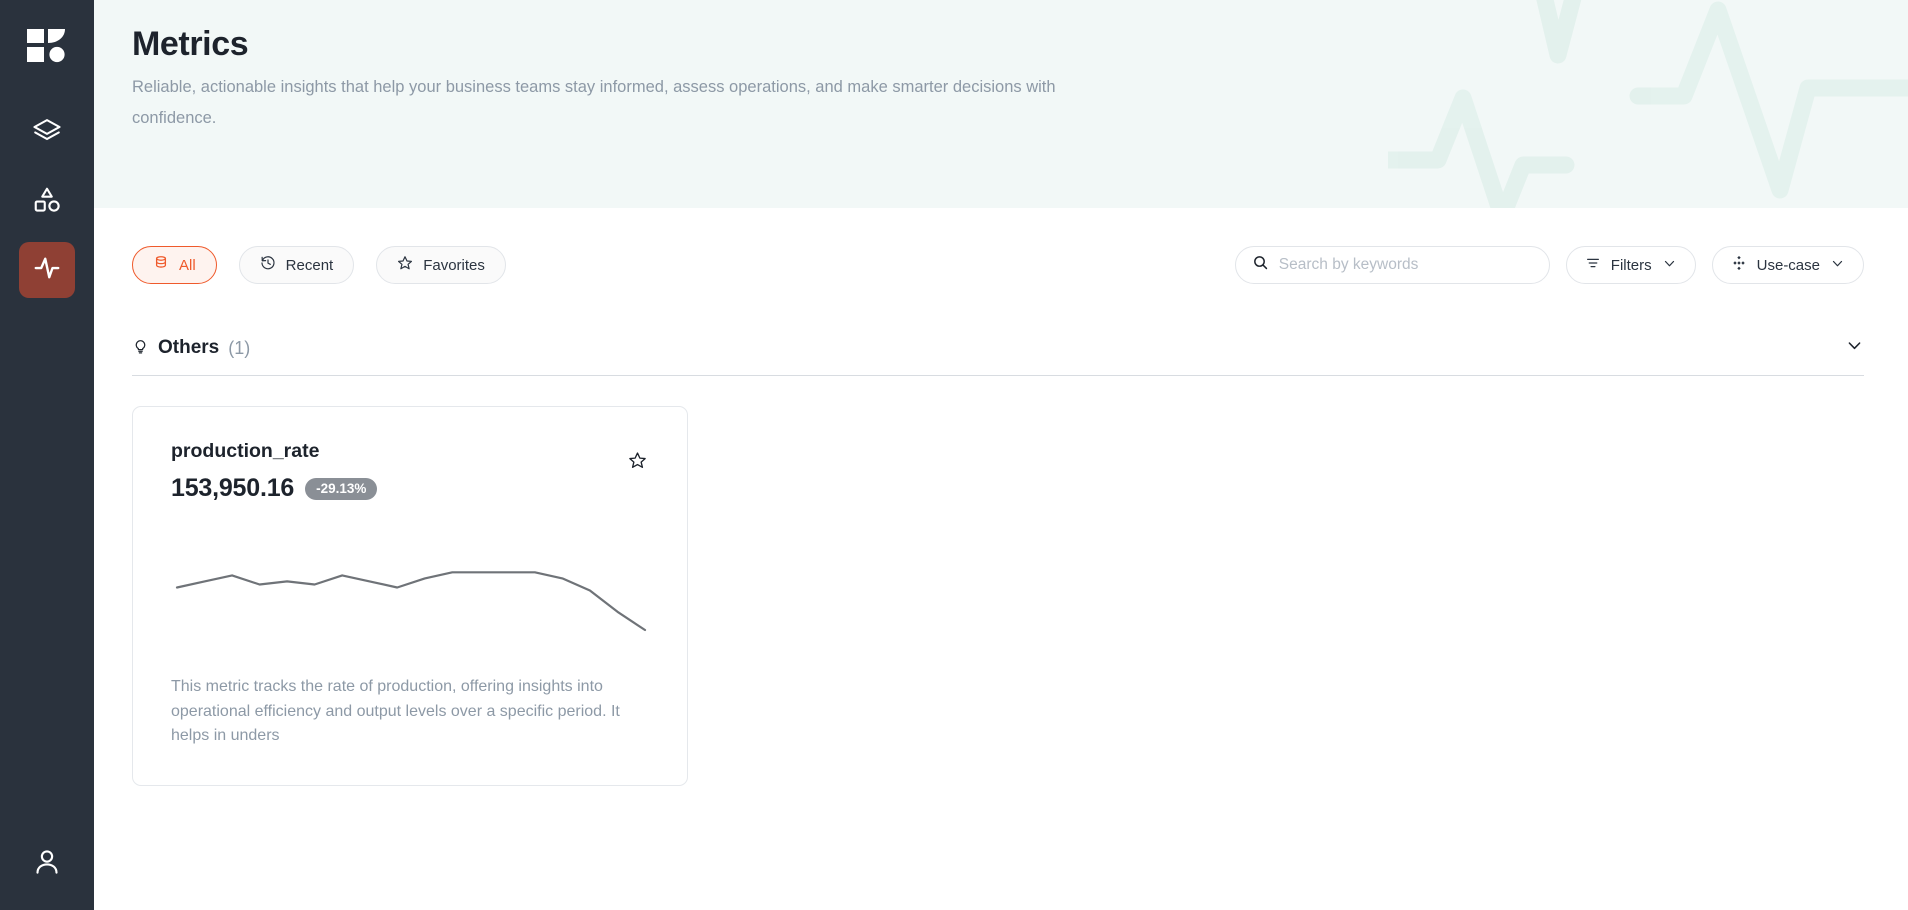 The width and height of the screenshot is (1908, 910). What do you see at coordinates (454, 265) in the screenshot?
I see `chip-favorites-label: Favorites` at bounding box center [454, 265].